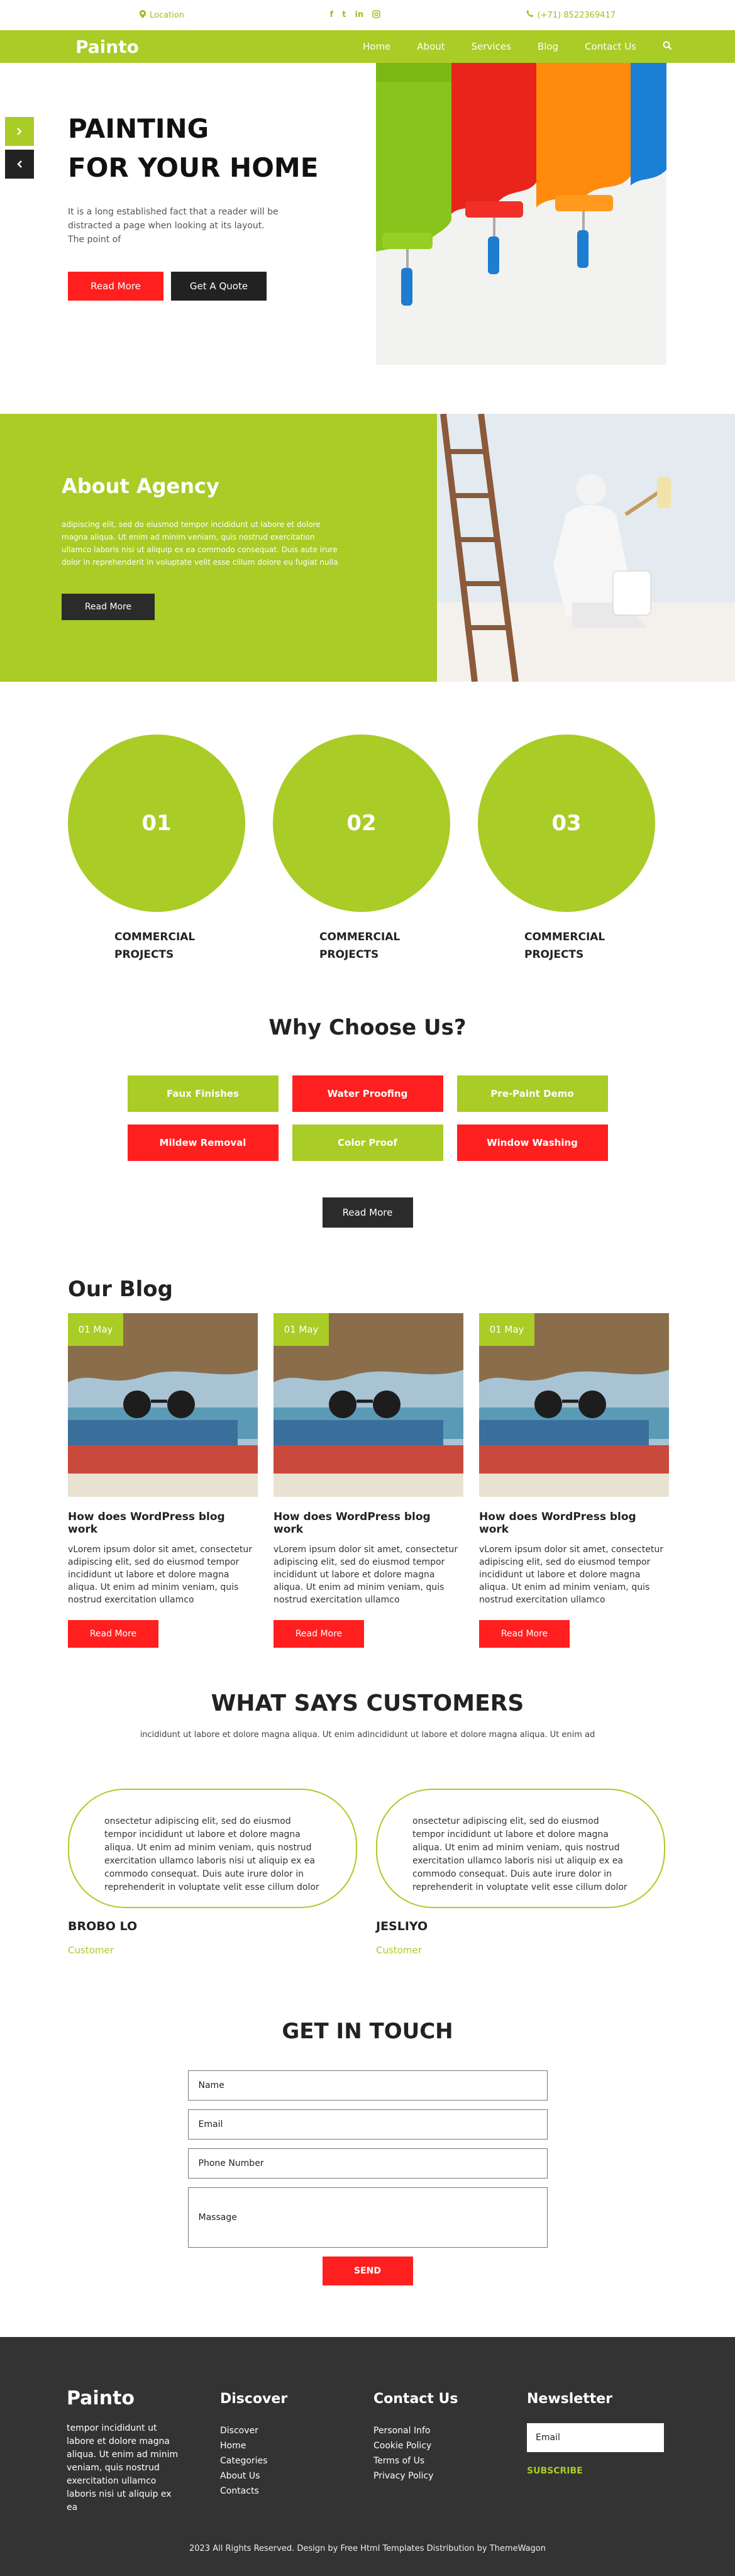 This screenshot has width=735, height=2576. What do you see at coordinates (203, 1142) in the screenshot?
I see `service-mildew-removal: Mildew Removal` at bounding box center [203, 1142].